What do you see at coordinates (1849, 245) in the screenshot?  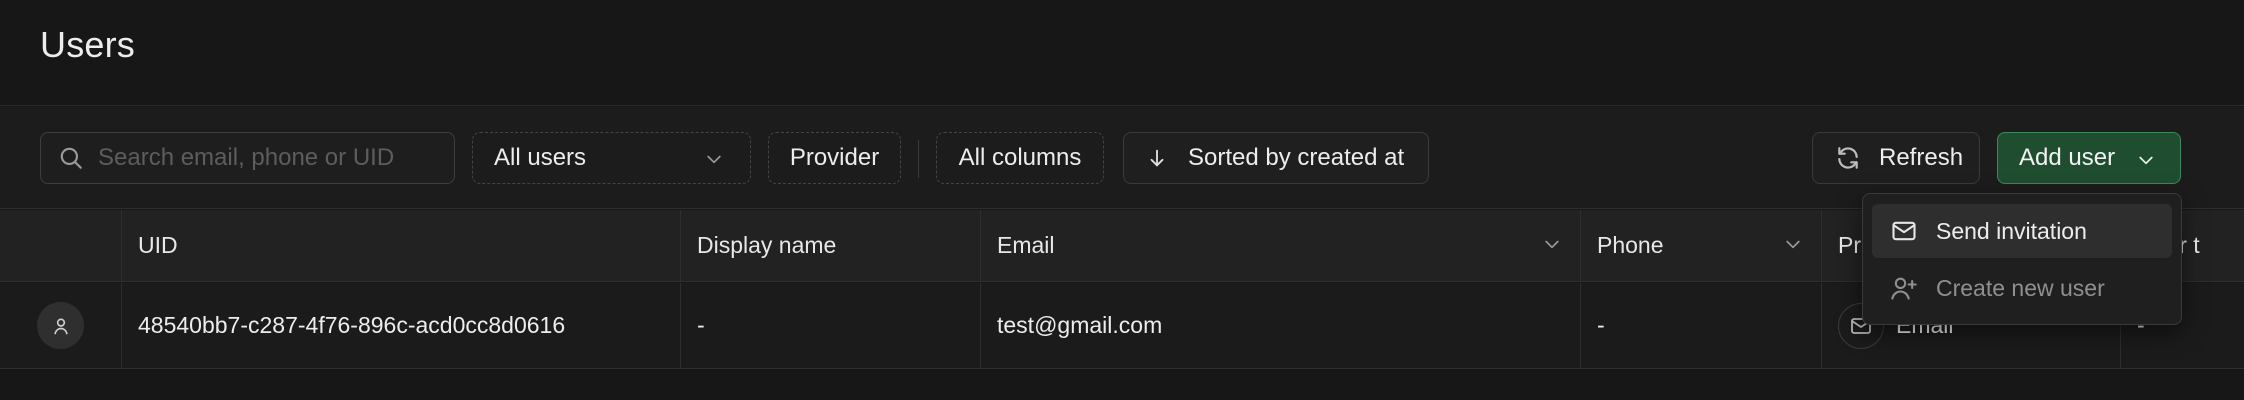 I see `column-header-label: Pr` at bounding box center [1849, 245].